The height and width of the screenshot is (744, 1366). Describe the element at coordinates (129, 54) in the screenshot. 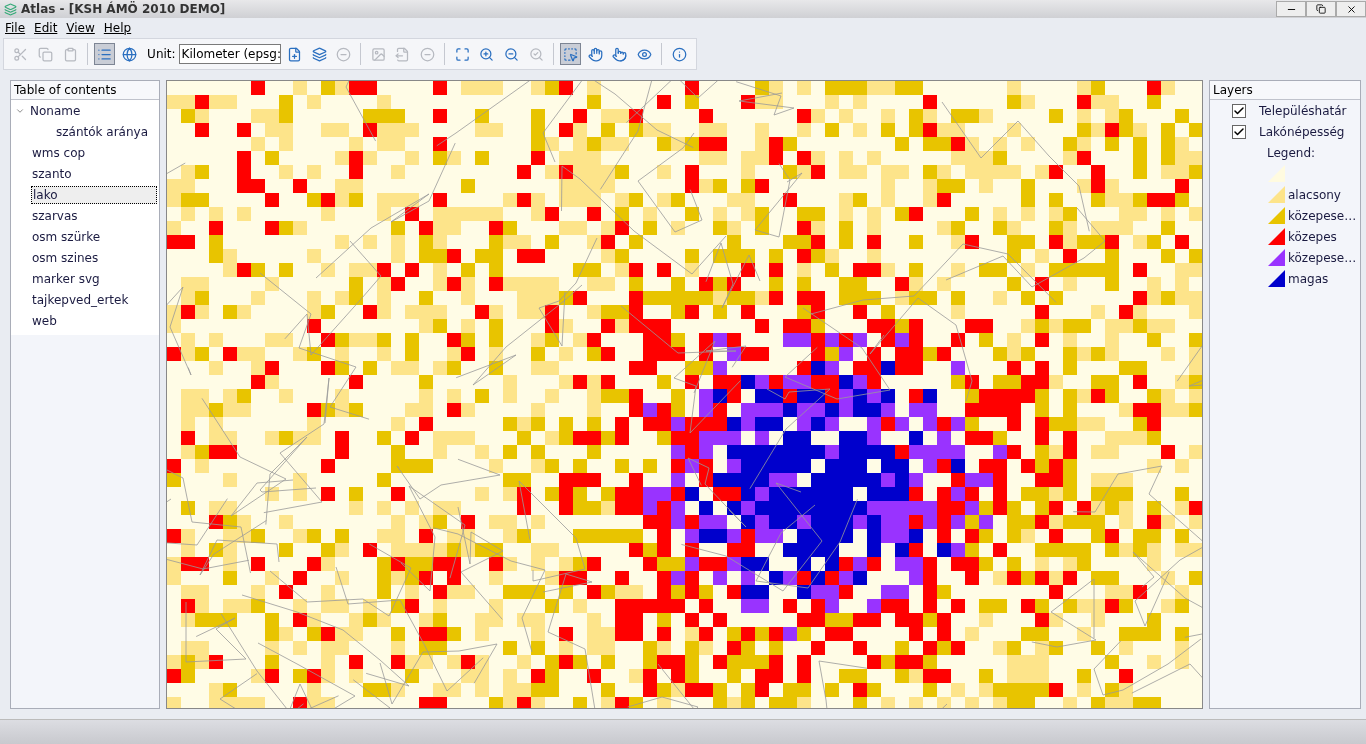

I see `globe-icon` at that location.